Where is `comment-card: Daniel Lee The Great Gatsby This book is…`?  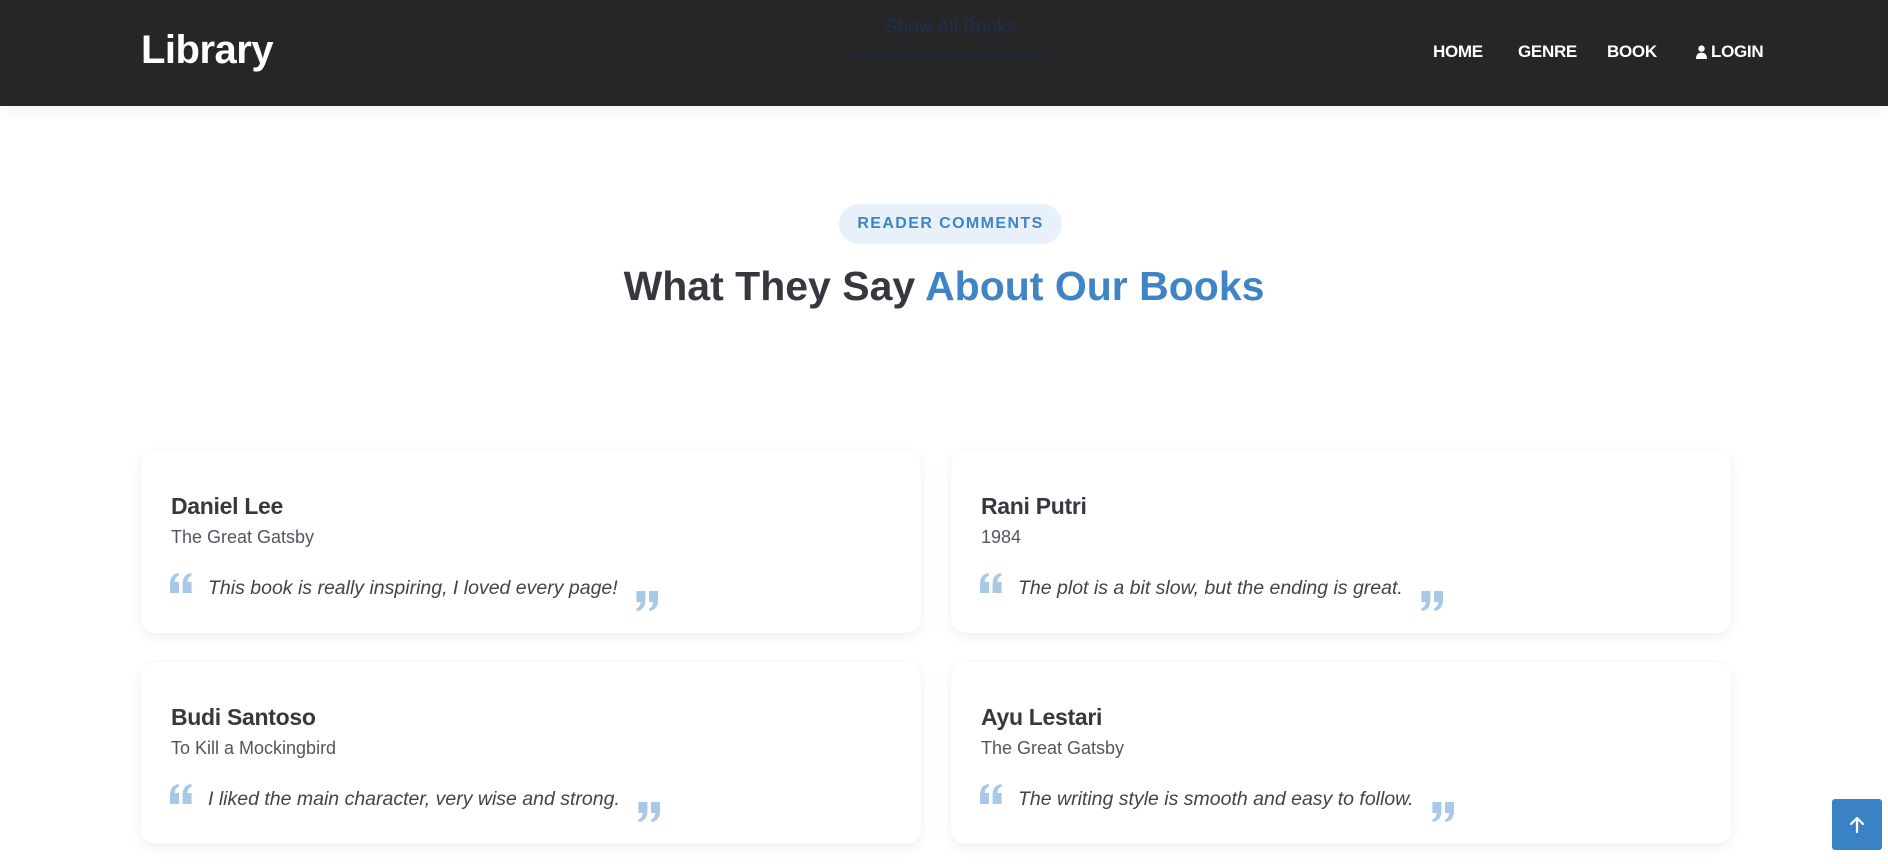 comment-card: Daniel Lee The Great Gatsby This book is… is located at coordinates (531, 542).